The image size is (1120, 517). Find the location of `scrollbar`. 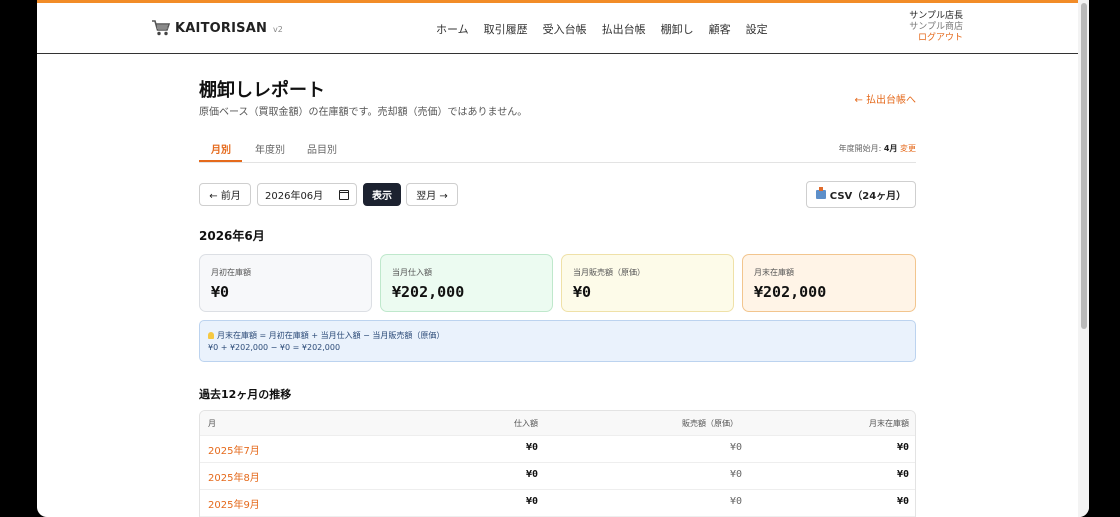

scrollbar is located at coordinates (1083, 258).